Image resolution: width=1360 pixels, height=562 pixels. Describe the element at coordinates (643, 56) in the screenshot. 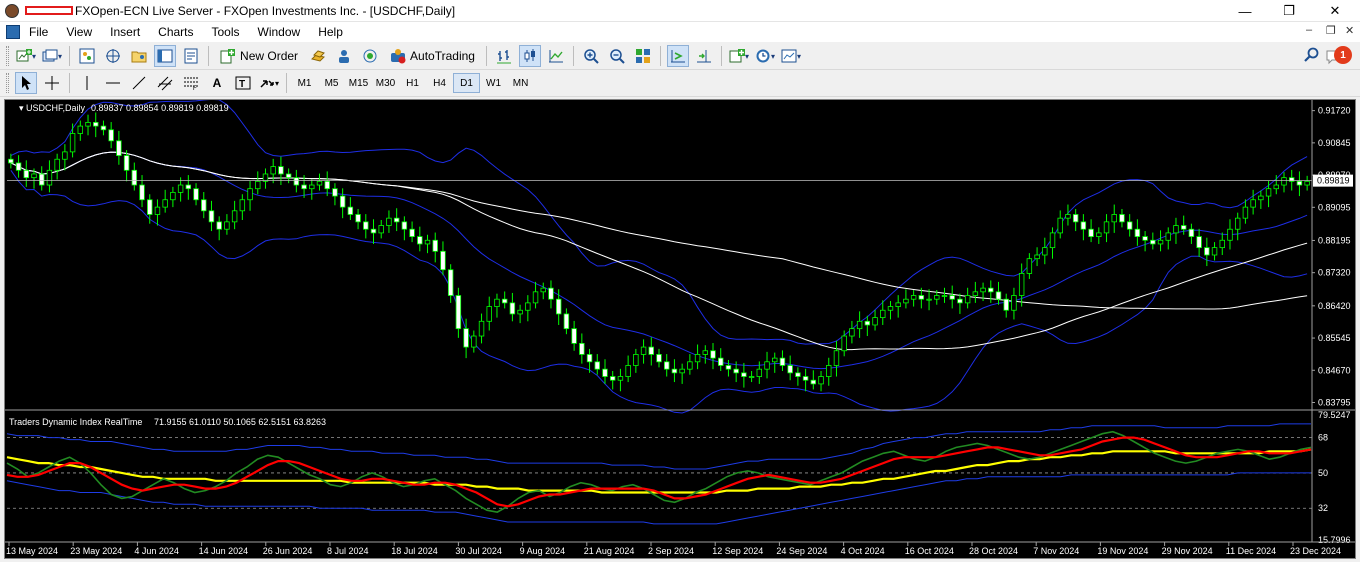

I see `tile-windows-button` at that location.